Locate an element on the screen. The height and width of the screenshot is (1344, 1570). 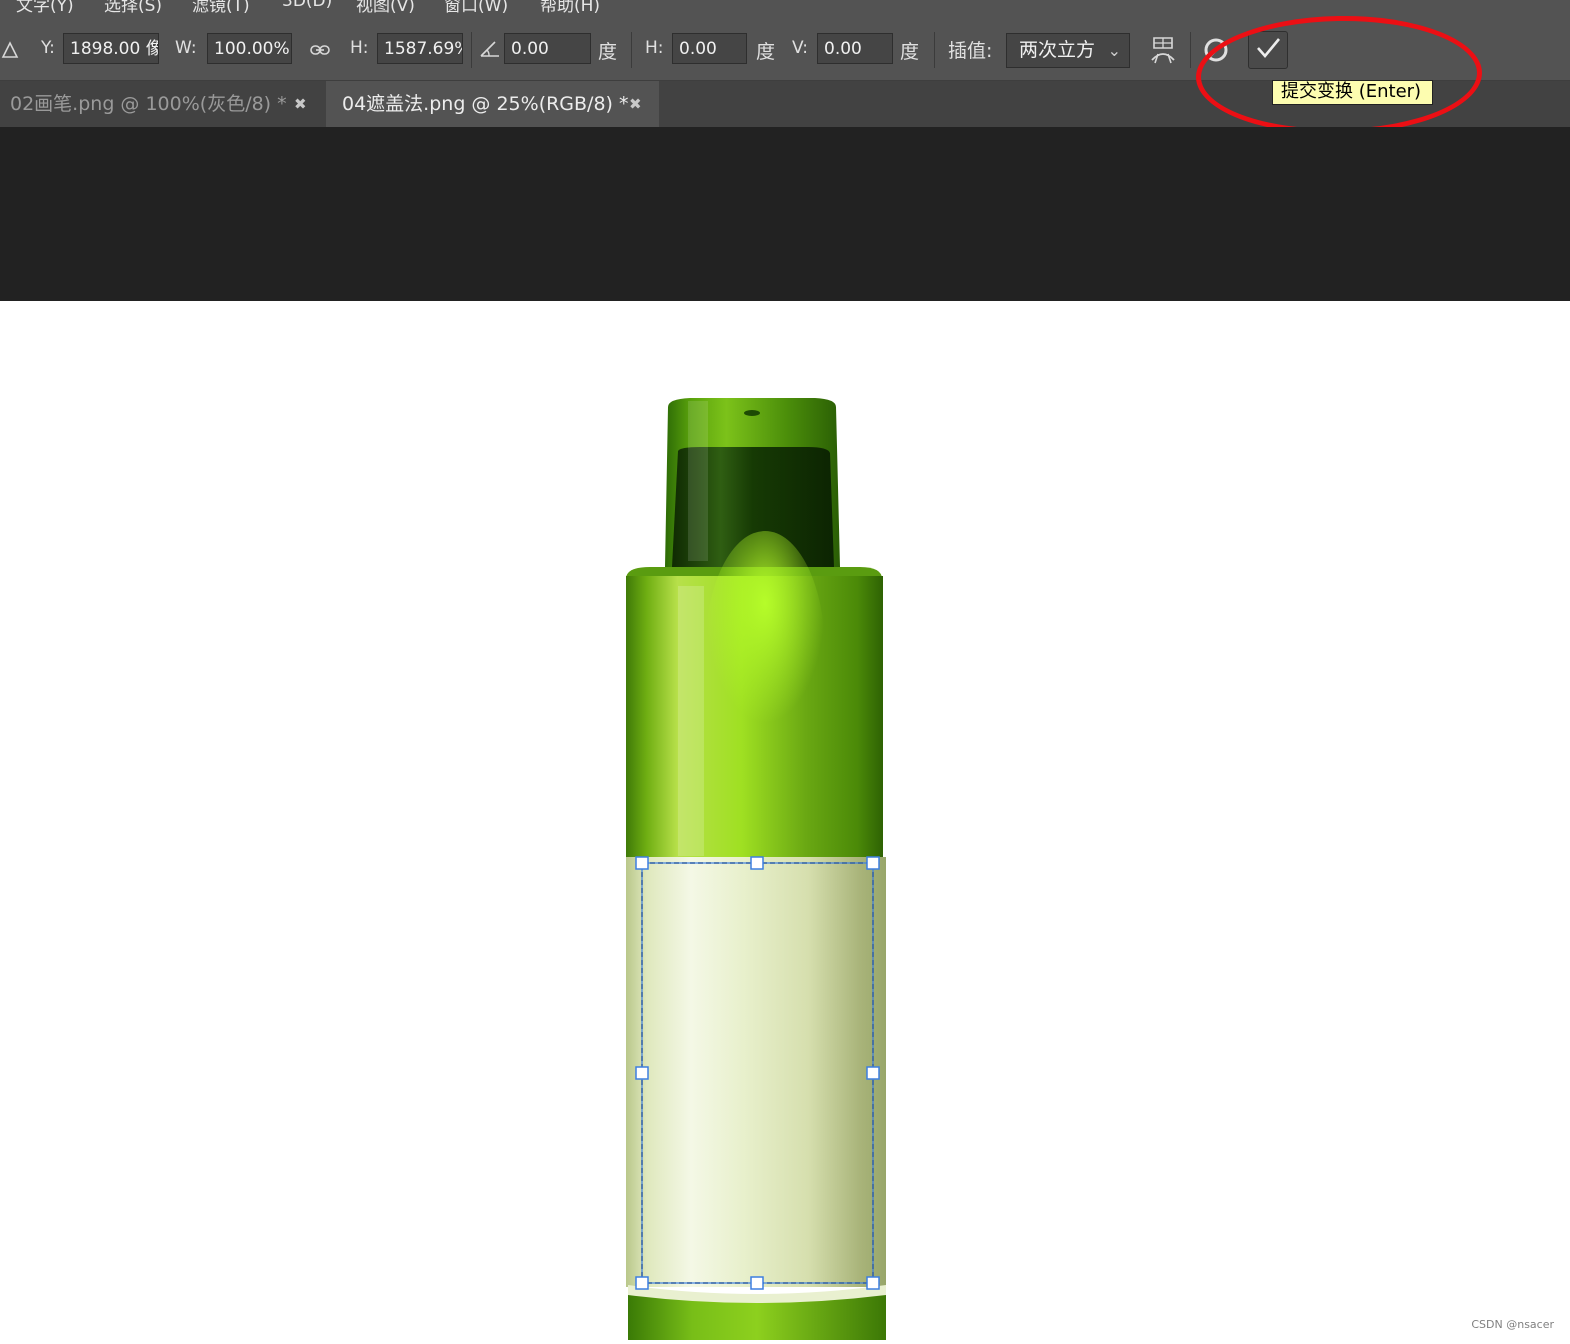
w-label: W: is located at coordinates (186, 48).